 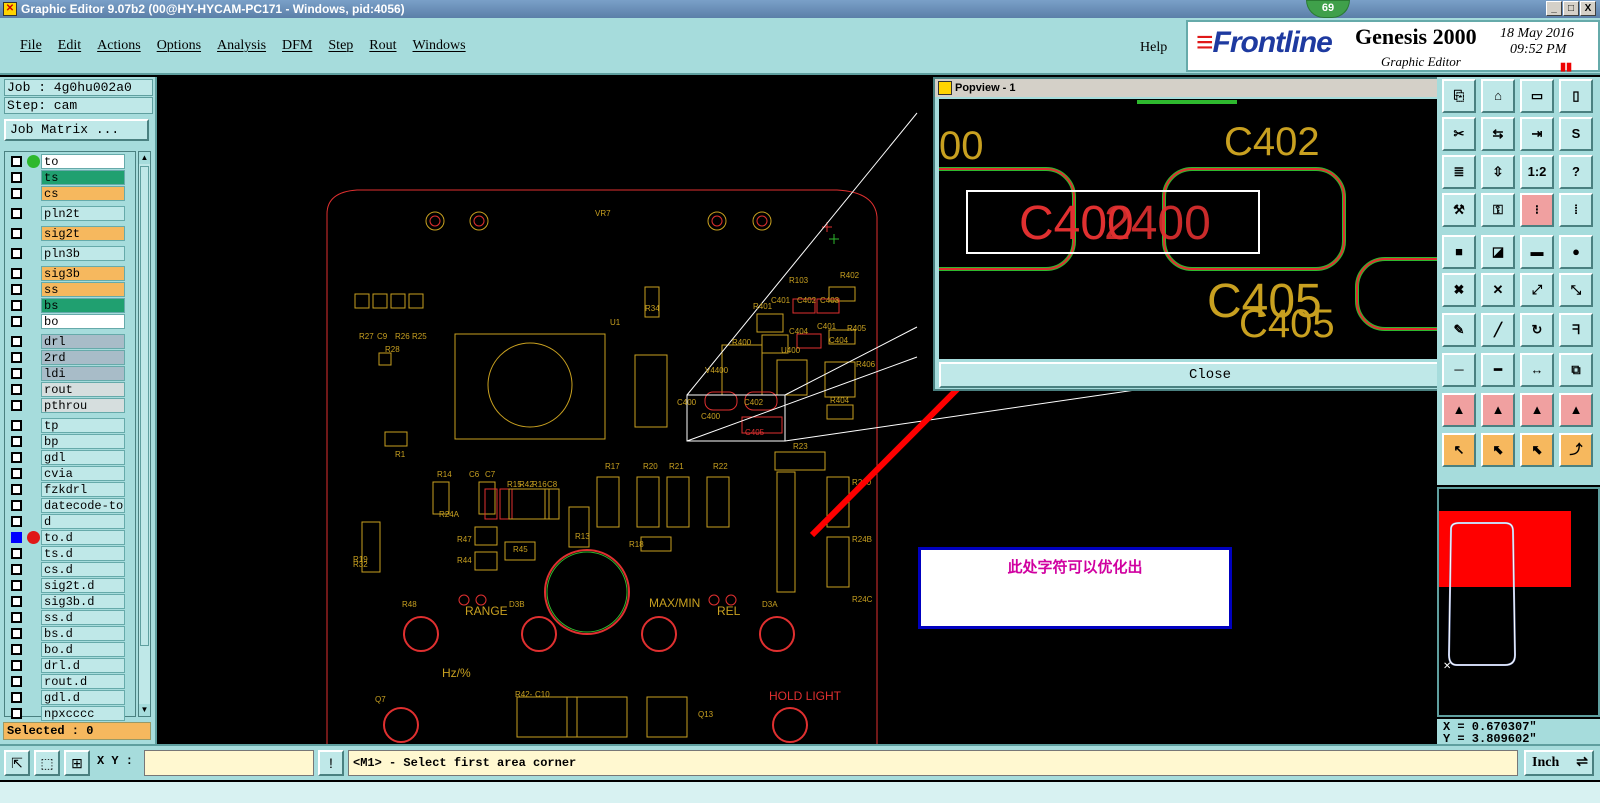 I want to click on tool-rotate-icon: ↻, so click(x=1537, y=330).